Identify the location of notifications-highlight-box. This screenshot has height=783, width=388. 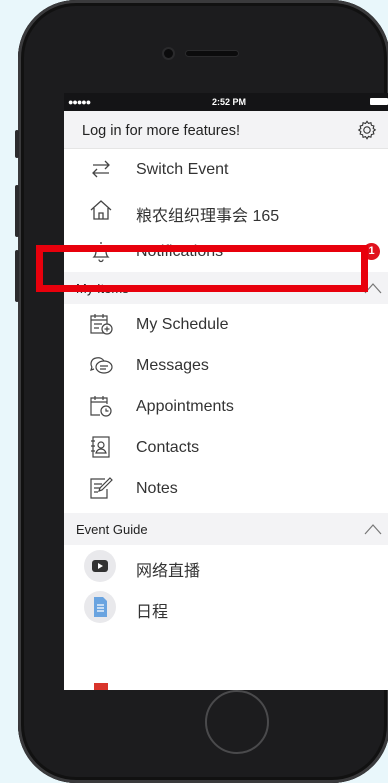
(202, 268).